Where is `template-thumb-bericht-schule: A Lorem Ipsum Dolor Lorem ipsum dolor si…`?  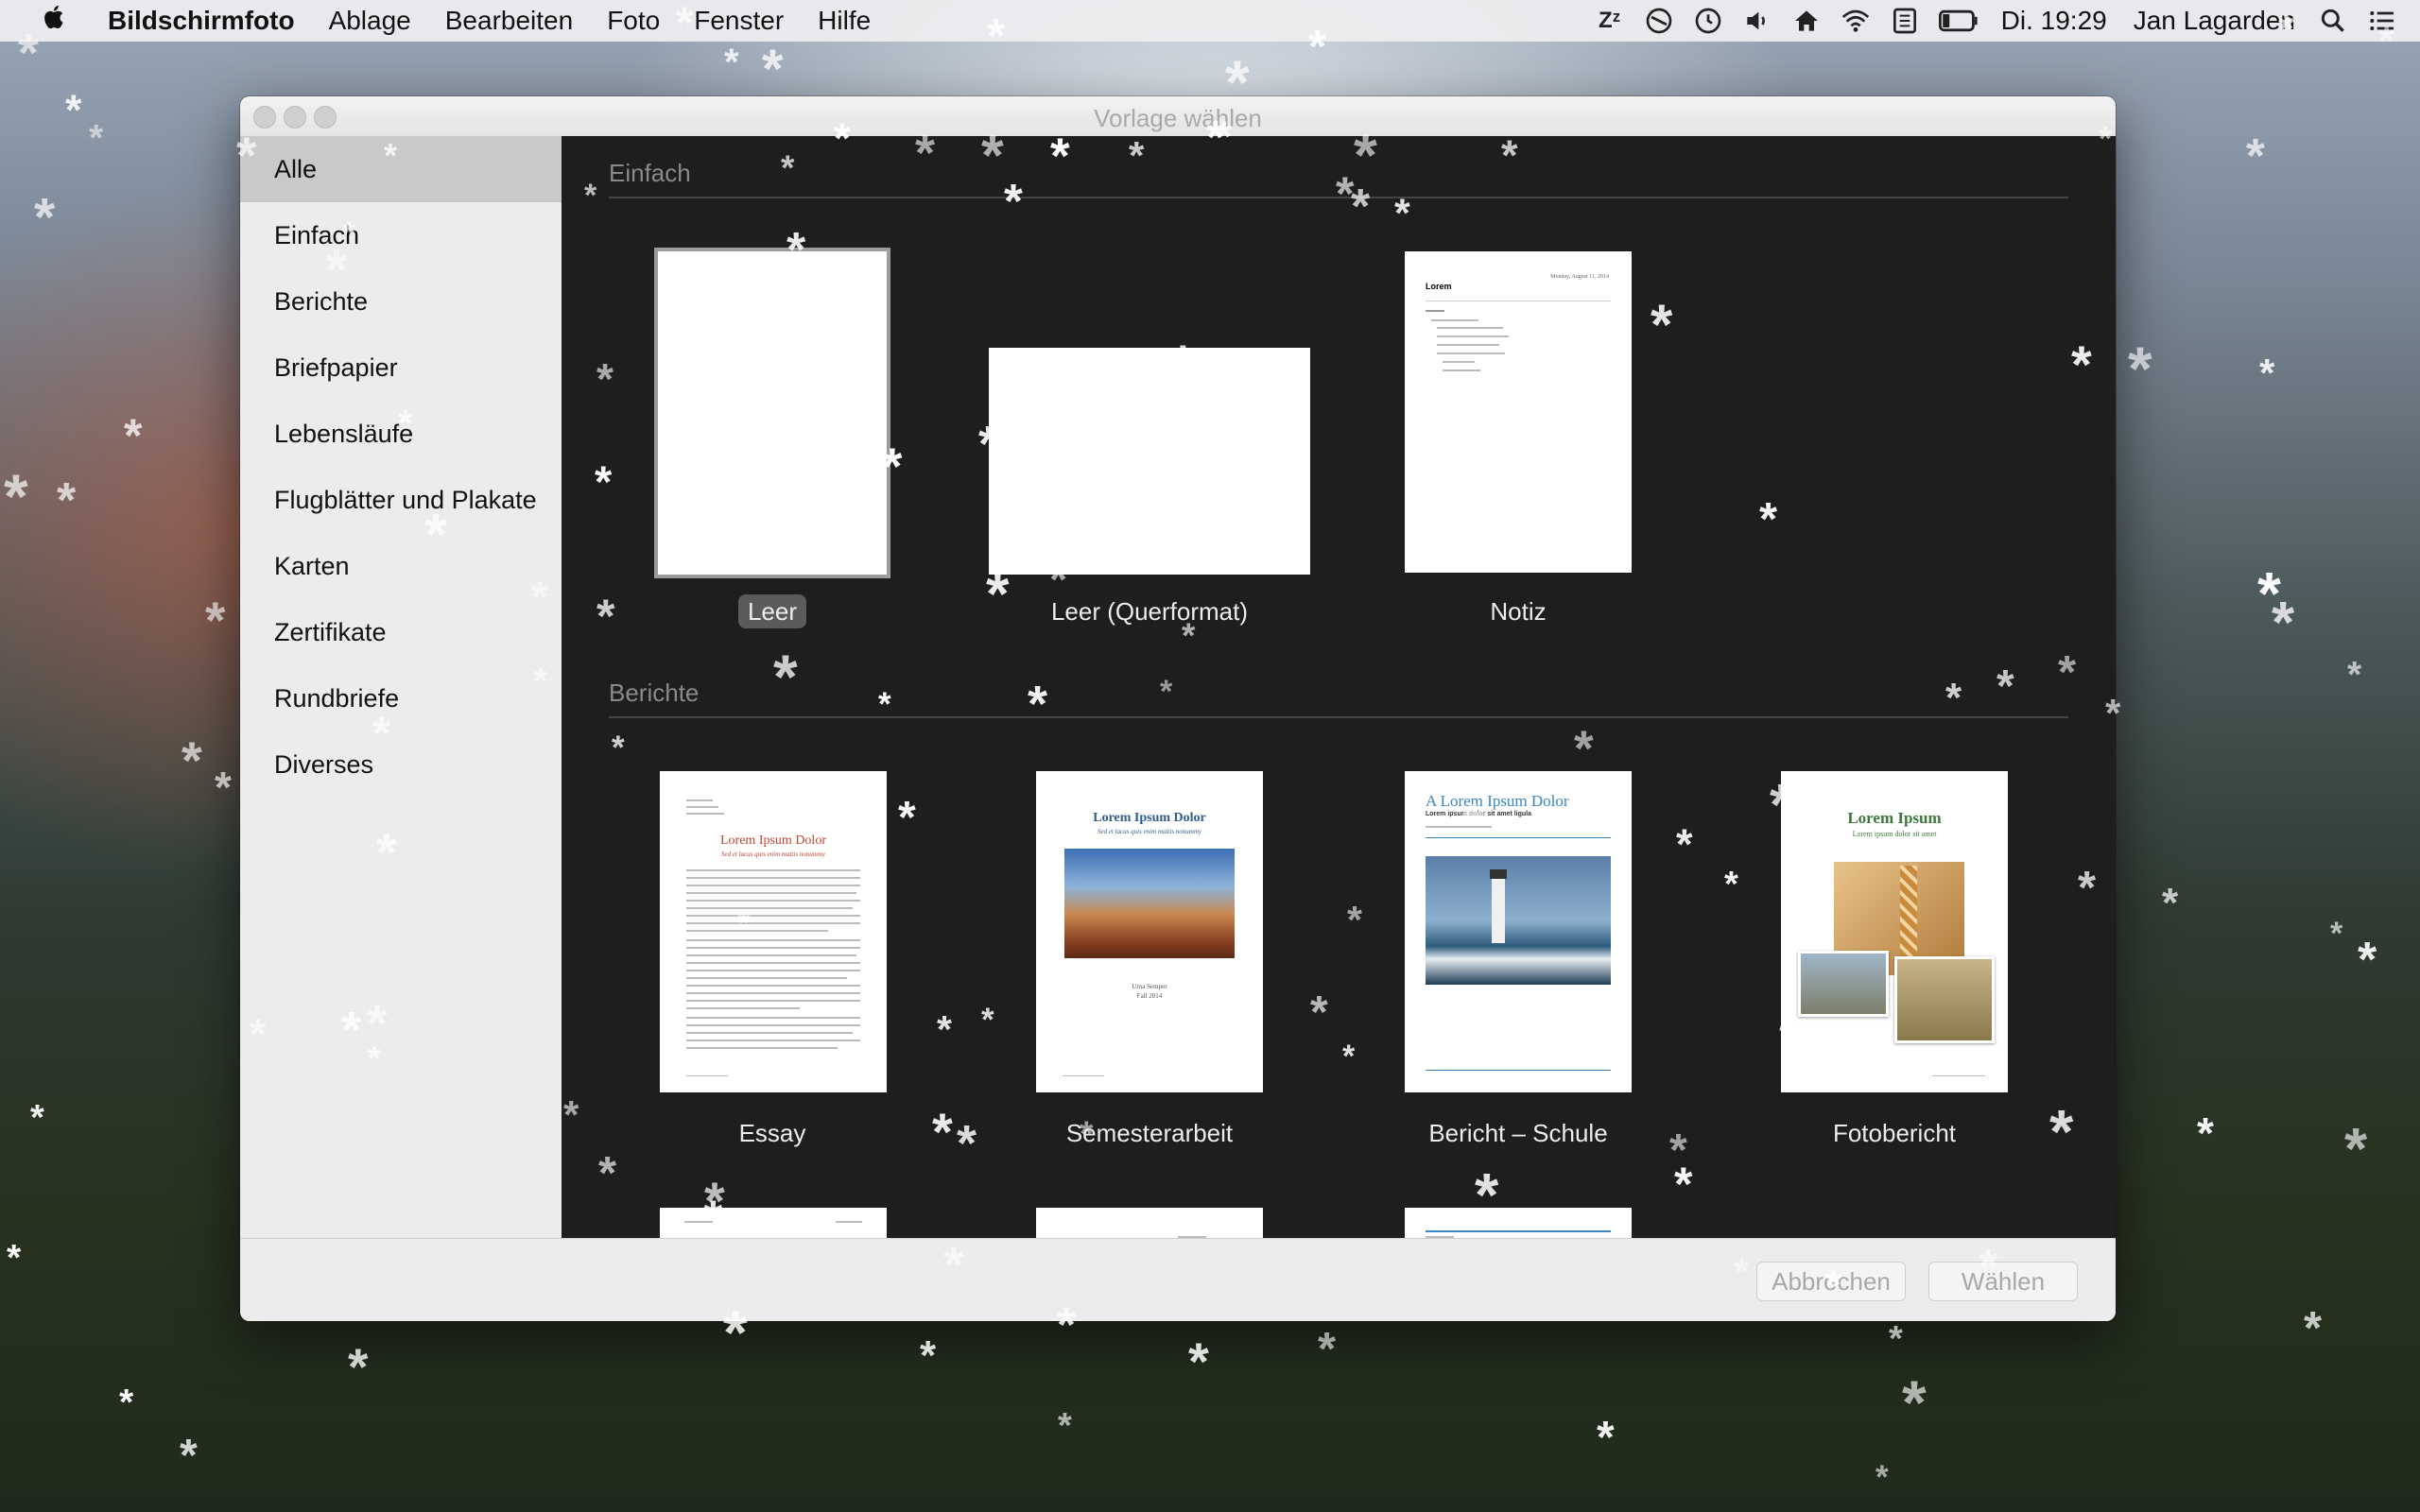 template-thumb-bericht-schule: A Lorem Ipsum Dolor Lorem ipsum dolor si… is located at coordinates (1518, 931).